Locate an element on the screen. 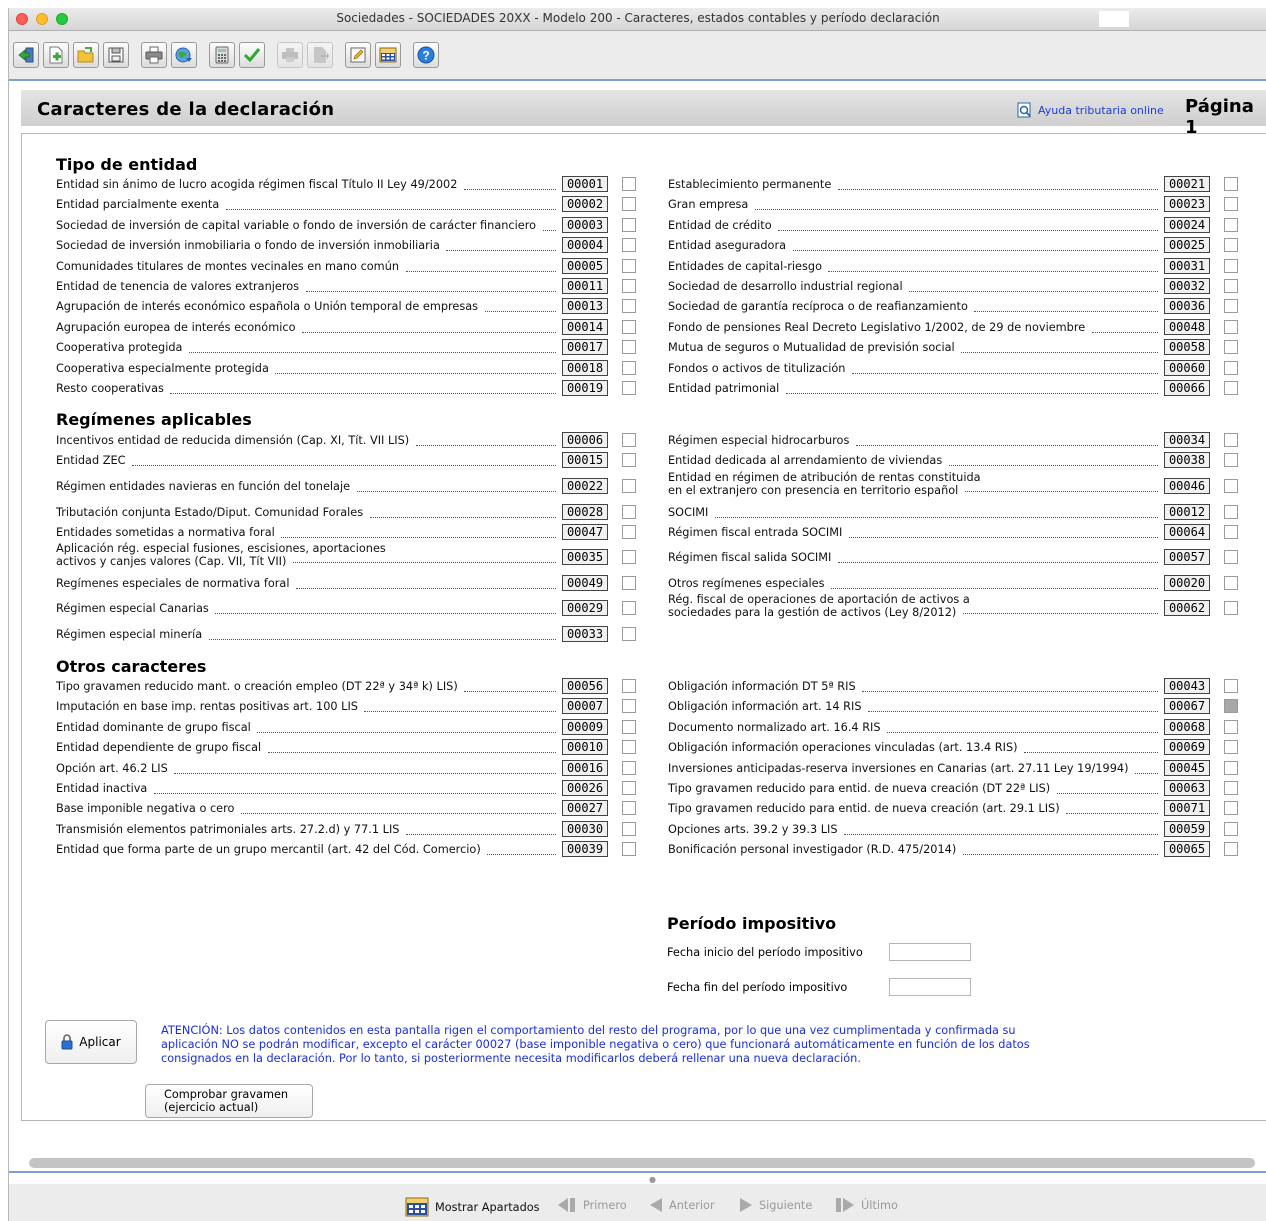  fecha-fin-input is located at coordinates (930, 987).